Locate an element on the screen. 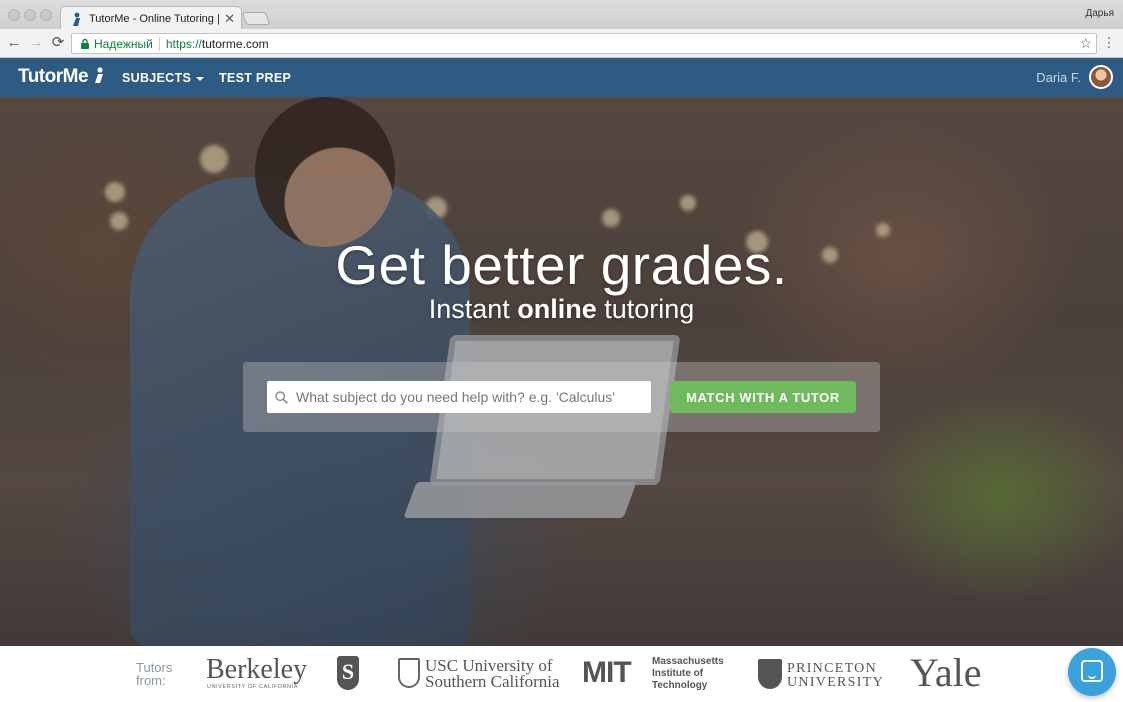 Image resolution: width=1123 pixels, height=702 pixels. search-panel: MATCH WITH A TUTOR is located at coordinates (561, 397).